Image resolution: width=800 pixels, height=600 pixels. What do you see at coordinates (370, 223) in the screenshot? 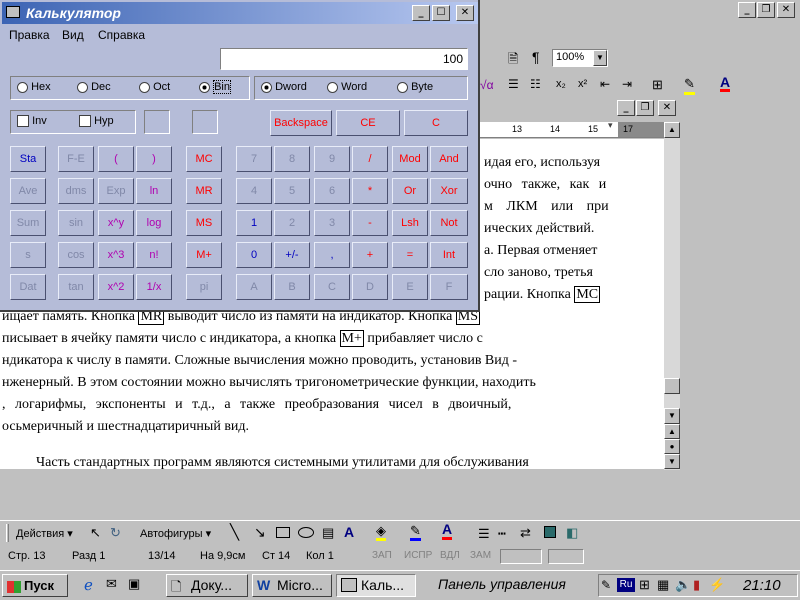
I see `calc-key: -` at bounding box center [370, 223].